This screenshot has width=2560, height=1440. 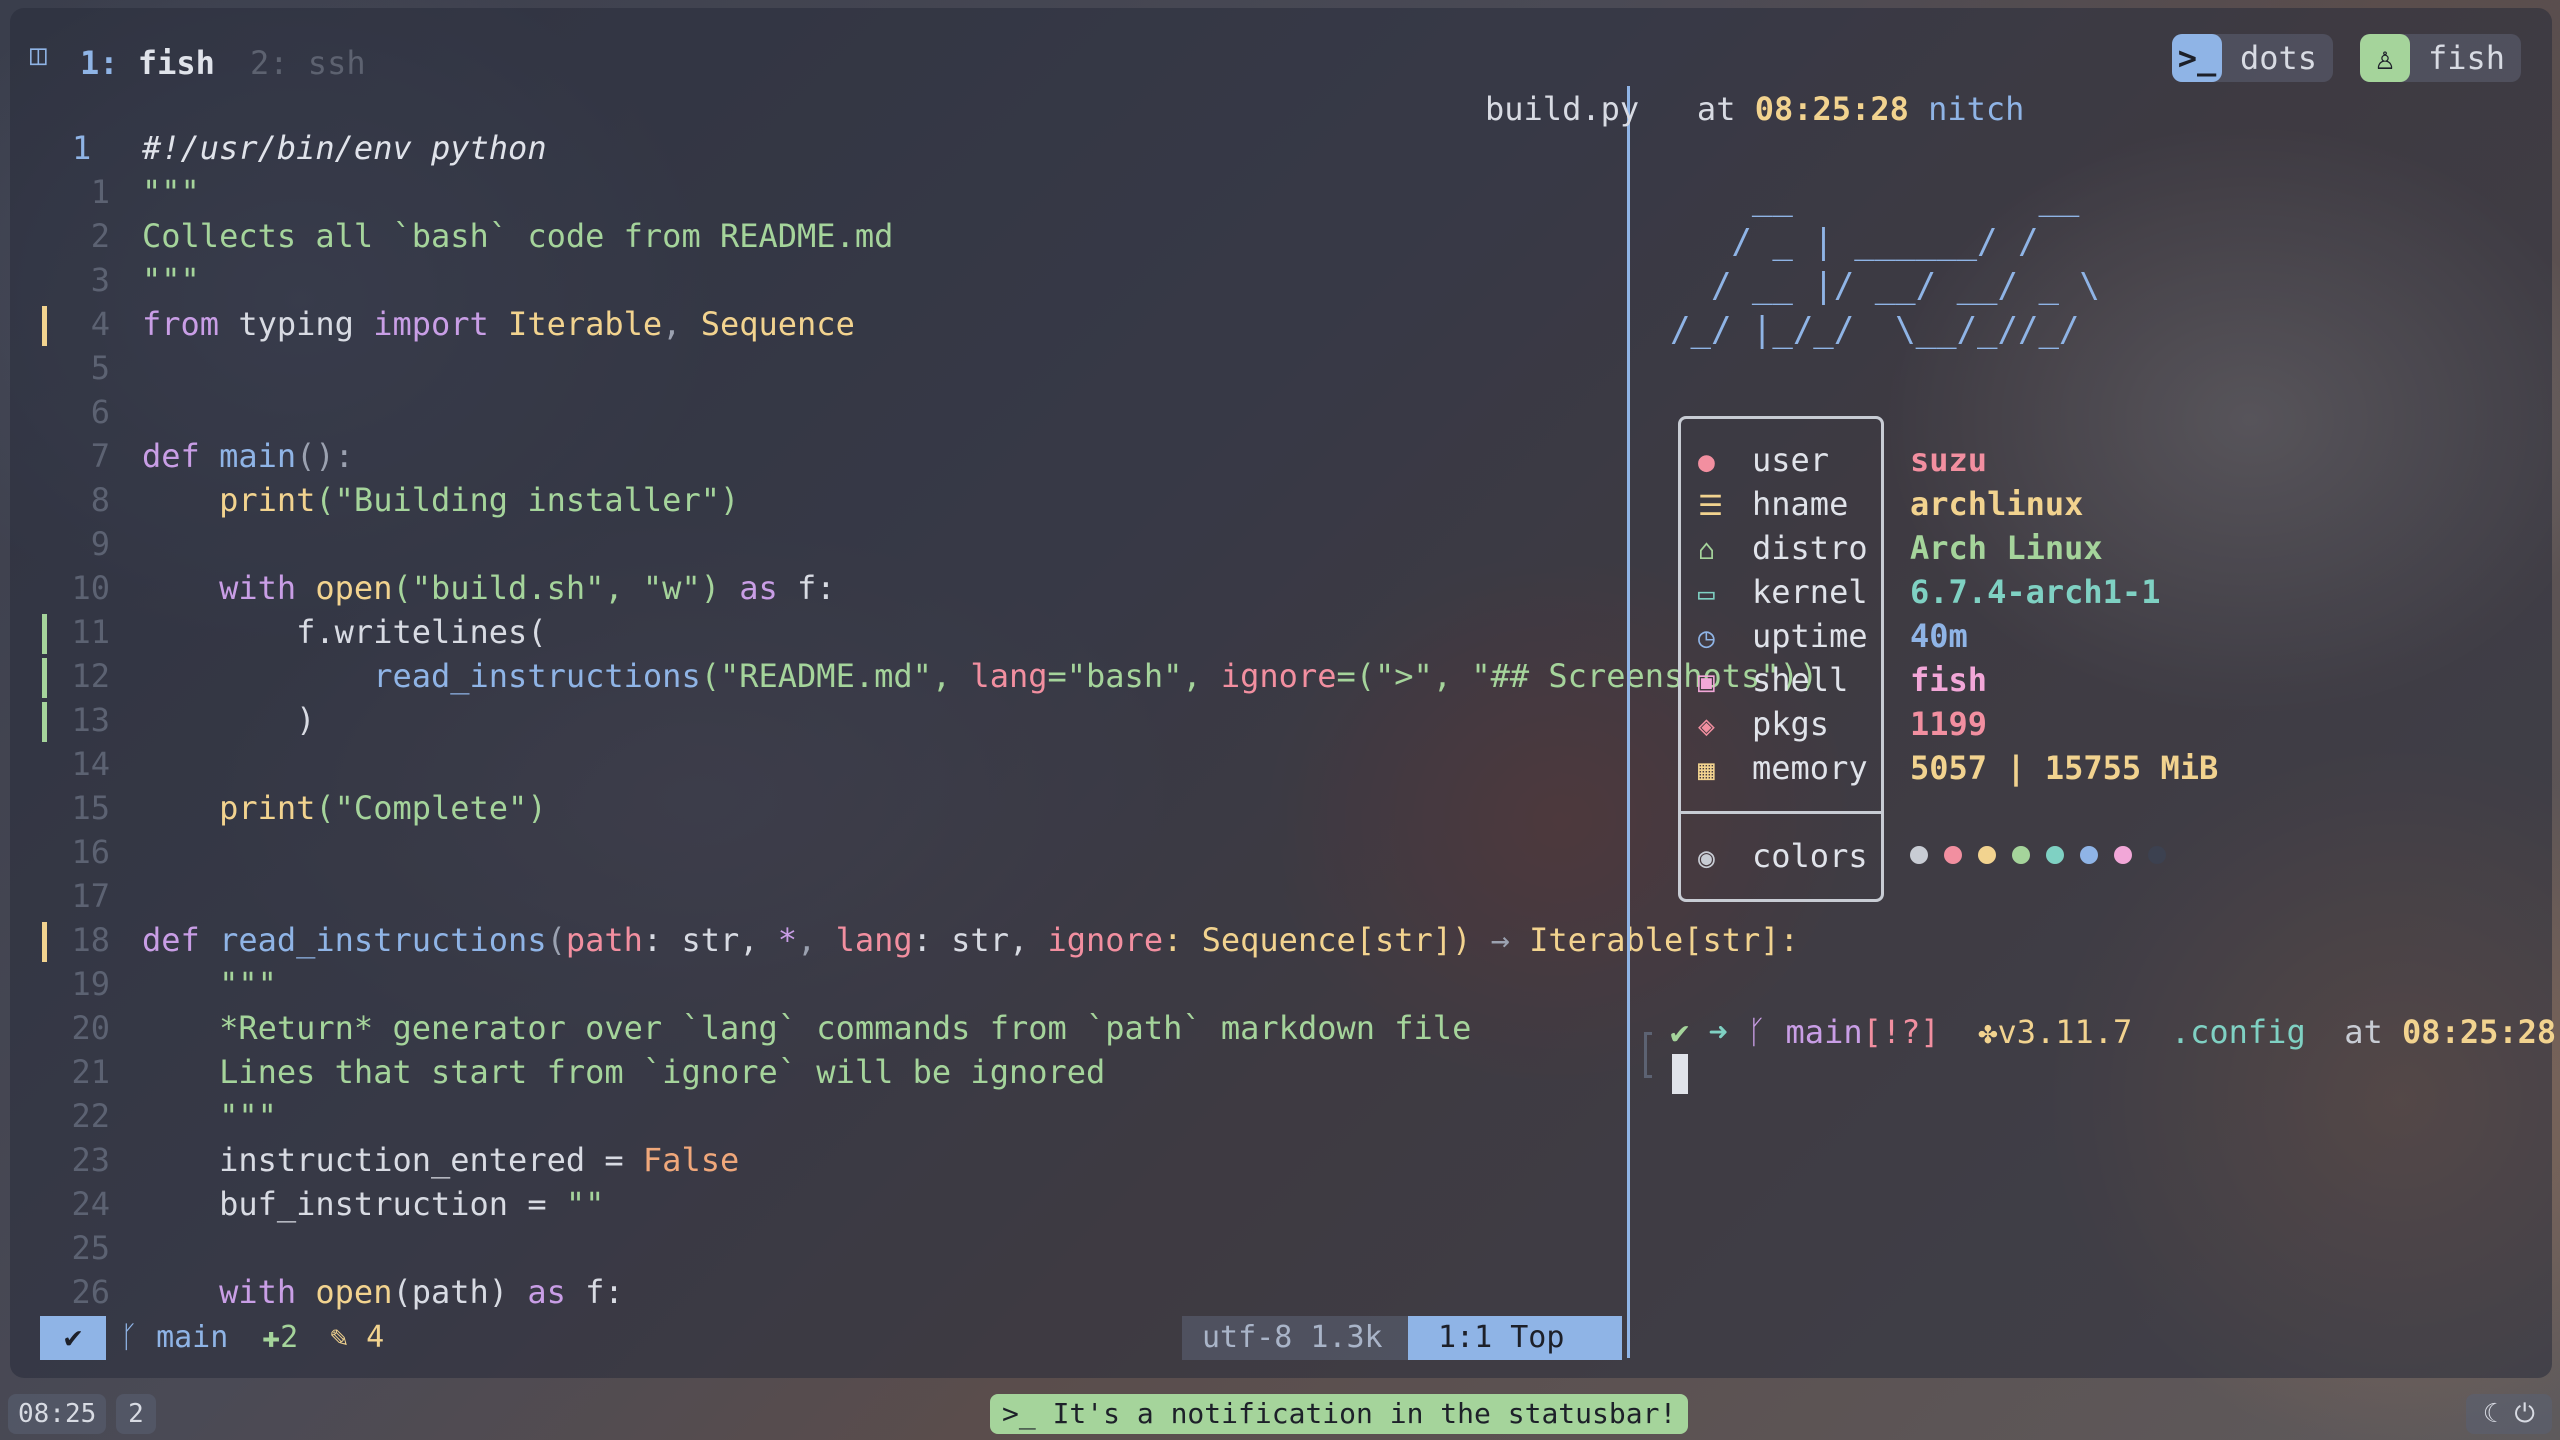 What do you see at coordinates (1706, 769) in the screenshot?
I see `chip-icon: ▦` at bounding box center [1706, 769].